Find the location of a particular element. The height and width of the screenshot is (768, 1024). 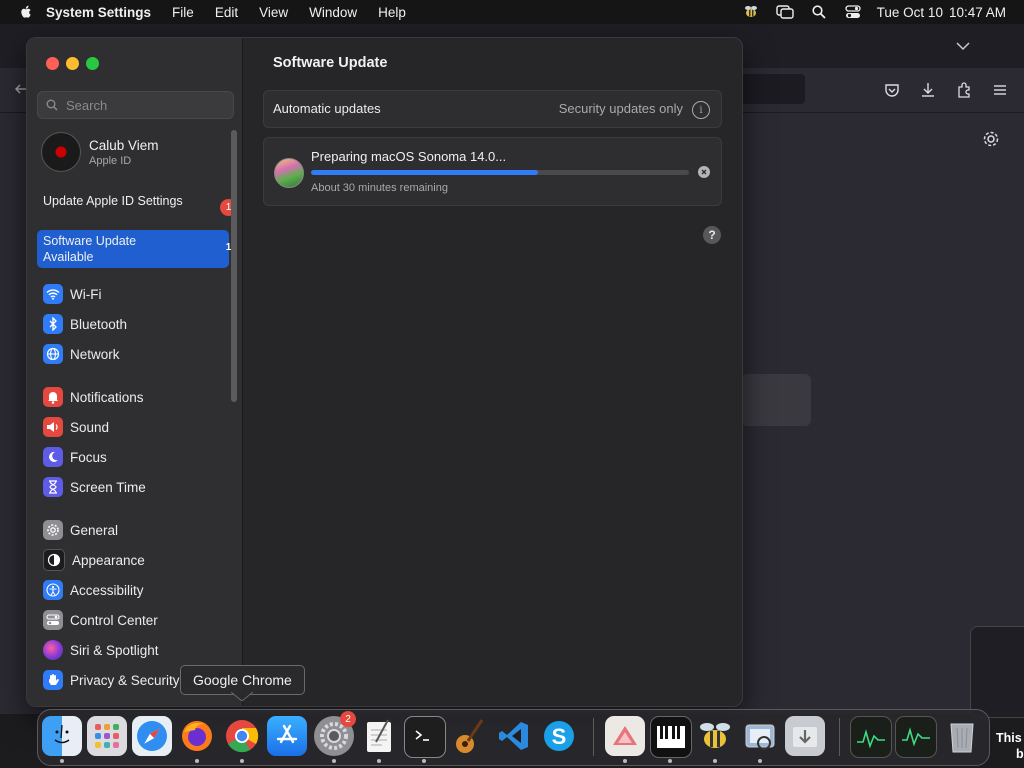

cancel-update-button is located at coordinates (704, 172).